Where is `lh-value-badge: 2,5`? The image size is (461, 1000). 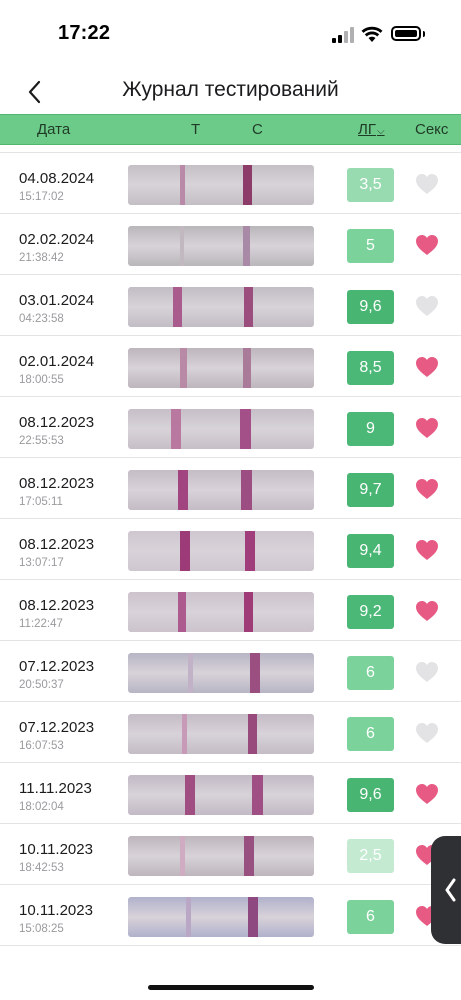 lh-value-badge: 2,5 is located at coordinates (370, 856).